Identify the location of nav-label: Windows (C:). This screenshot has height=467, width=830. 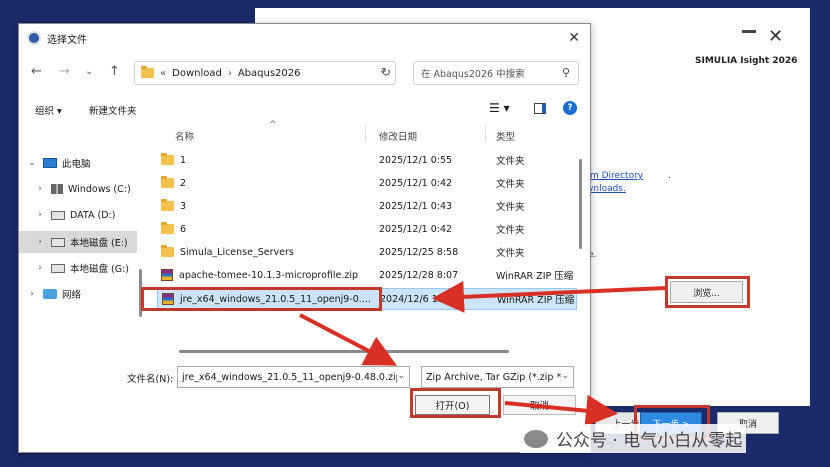
(99, 189).